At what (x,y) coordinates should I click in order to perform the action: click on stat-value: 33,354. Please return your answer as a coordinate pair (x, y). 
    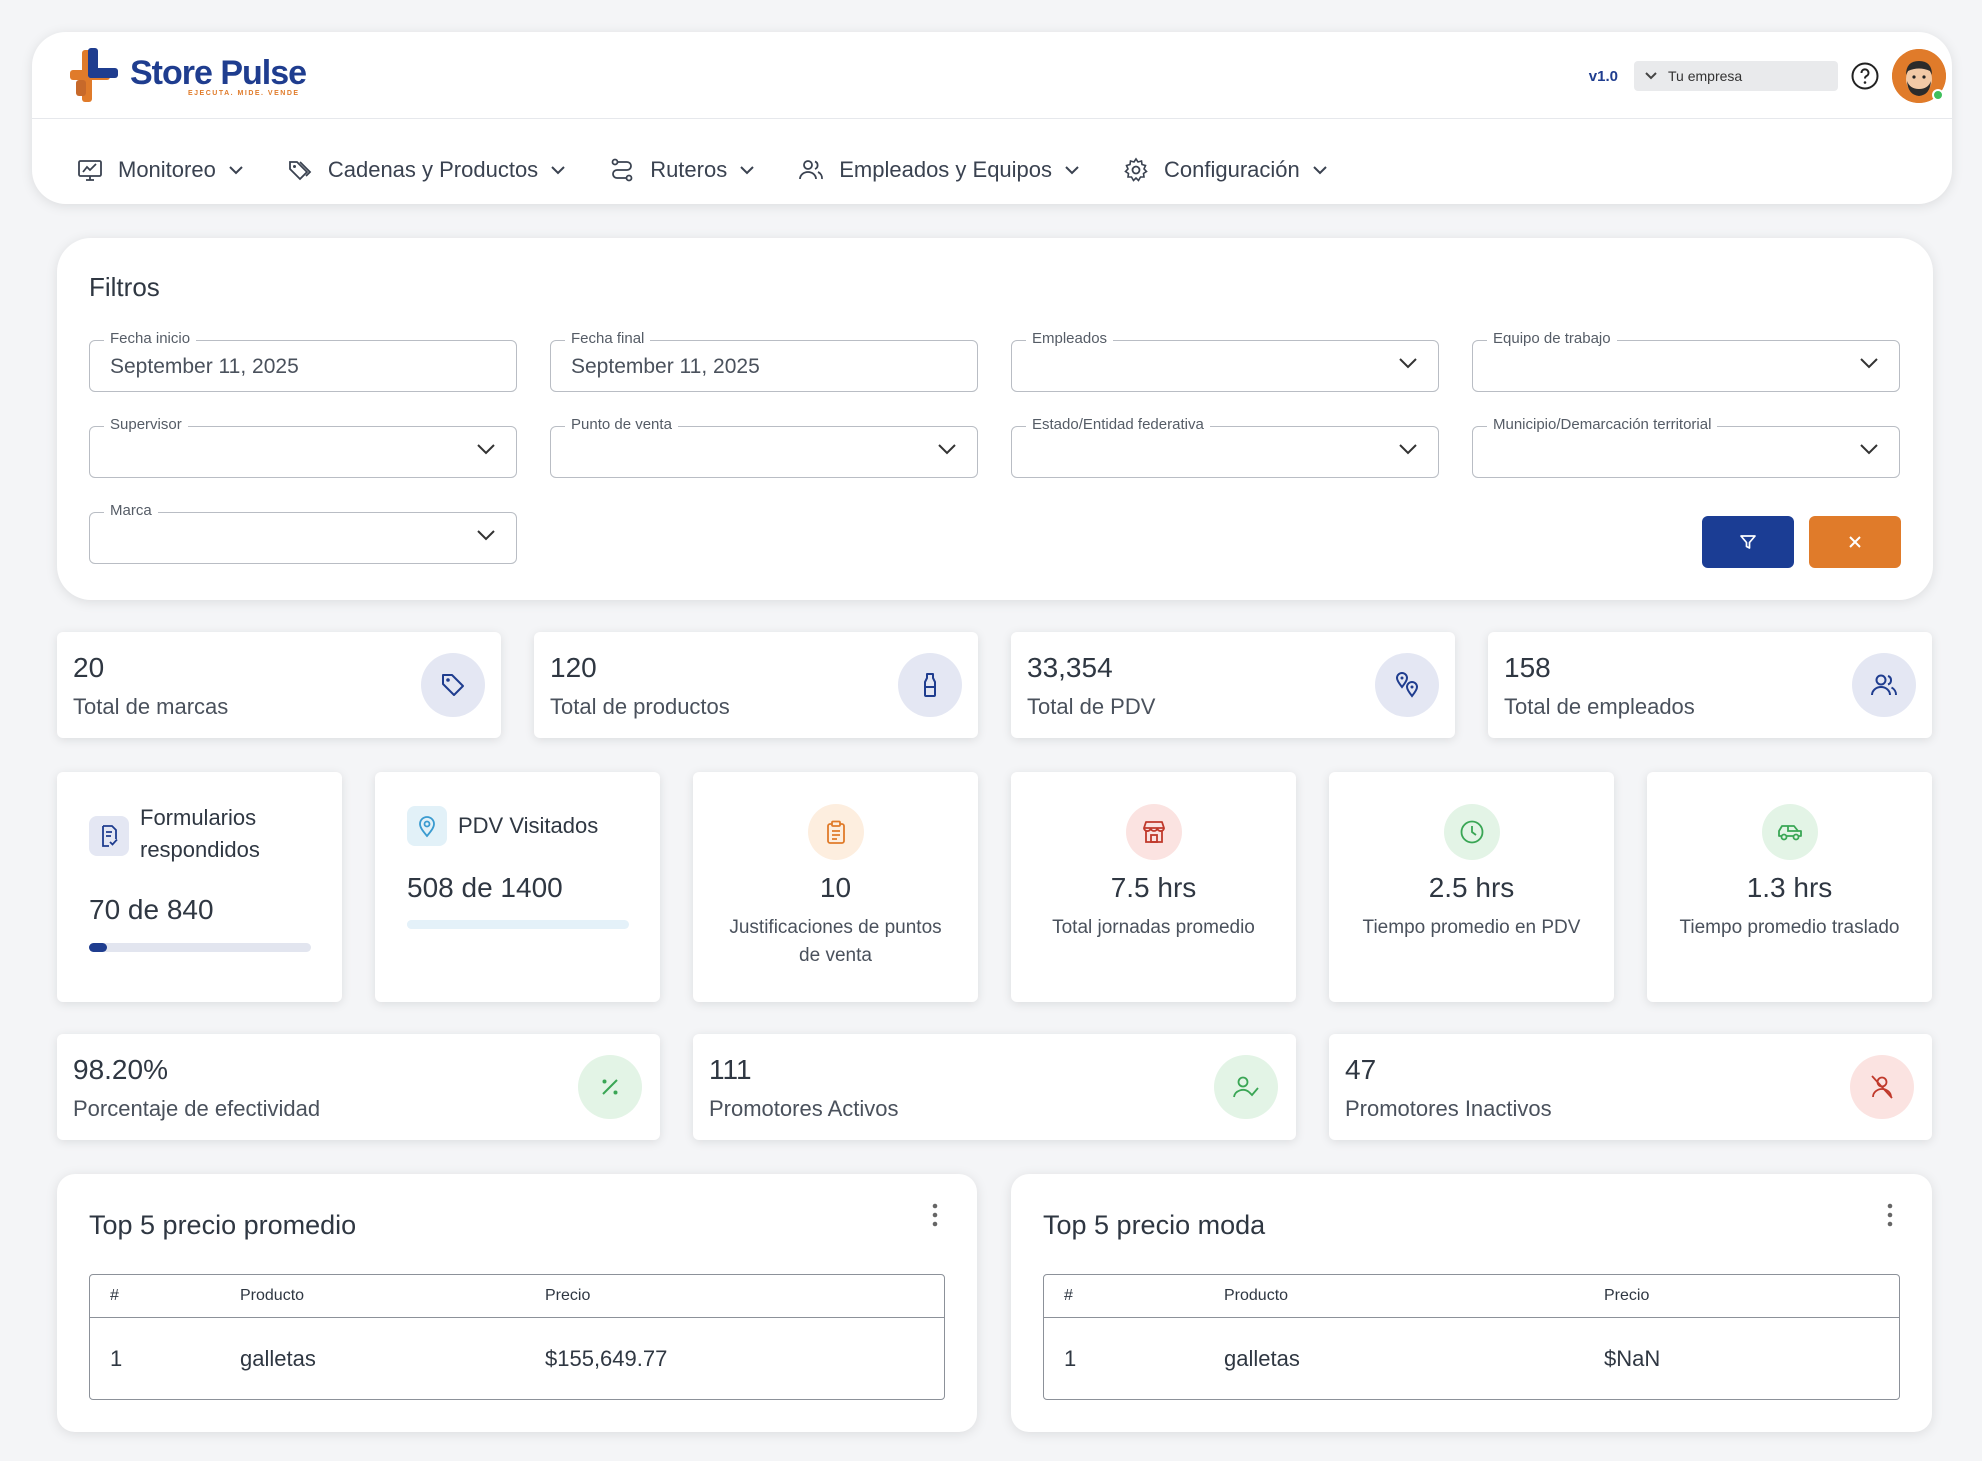
    Looking at the image, I should click on (1070, 667).